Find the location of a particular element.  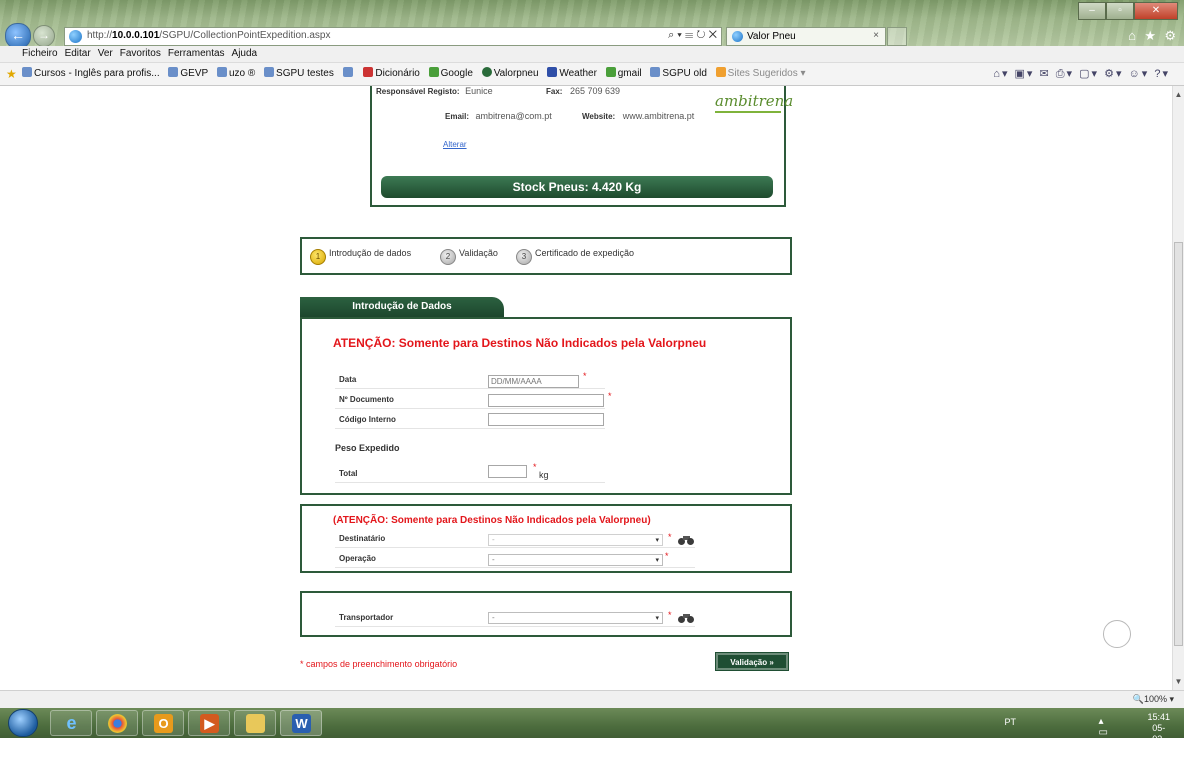

valorpneu-icon is located at coordinates (486, 72).